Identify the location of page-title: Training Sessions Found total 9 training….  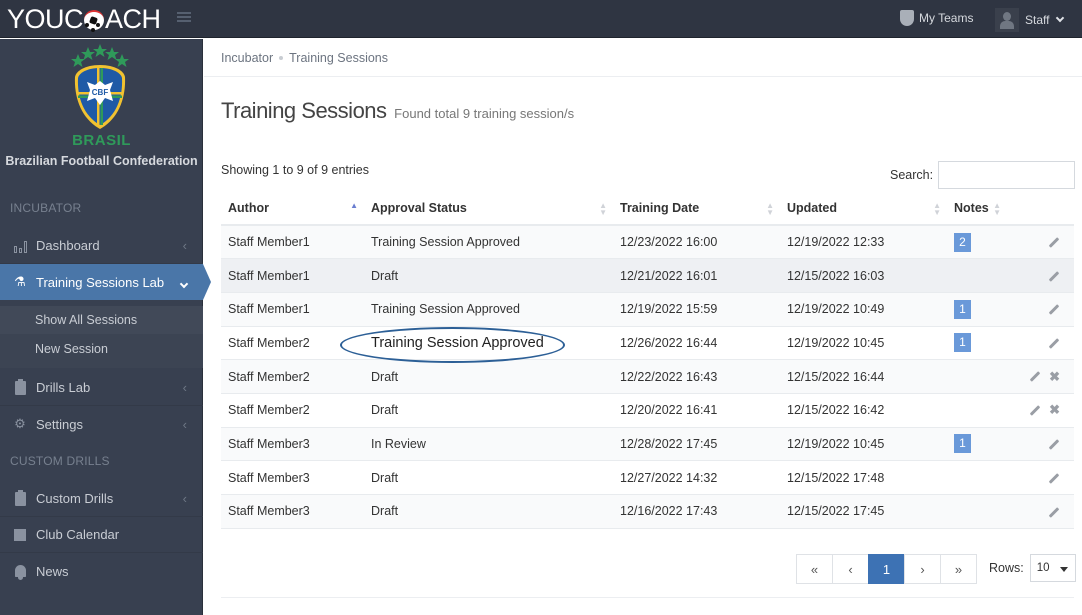
(397, 111).